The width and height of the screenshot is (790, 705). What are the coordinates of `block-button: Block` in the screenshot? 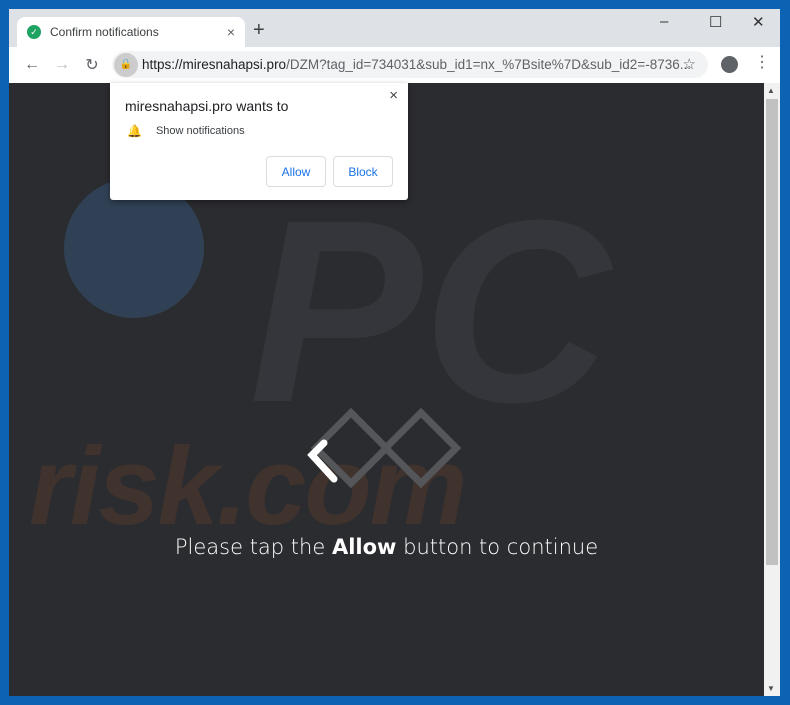 It's located at (363, 171).